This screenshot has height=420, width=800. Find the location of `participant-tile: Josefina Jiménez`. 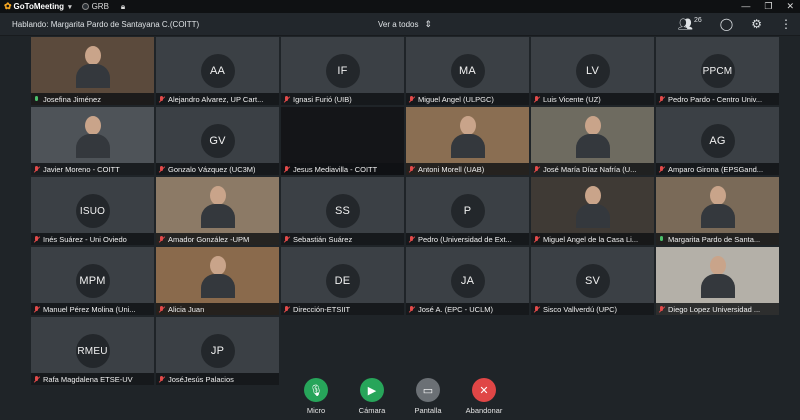

participant-tile: Josefina Jiménez is located at coordinates (92, 71).